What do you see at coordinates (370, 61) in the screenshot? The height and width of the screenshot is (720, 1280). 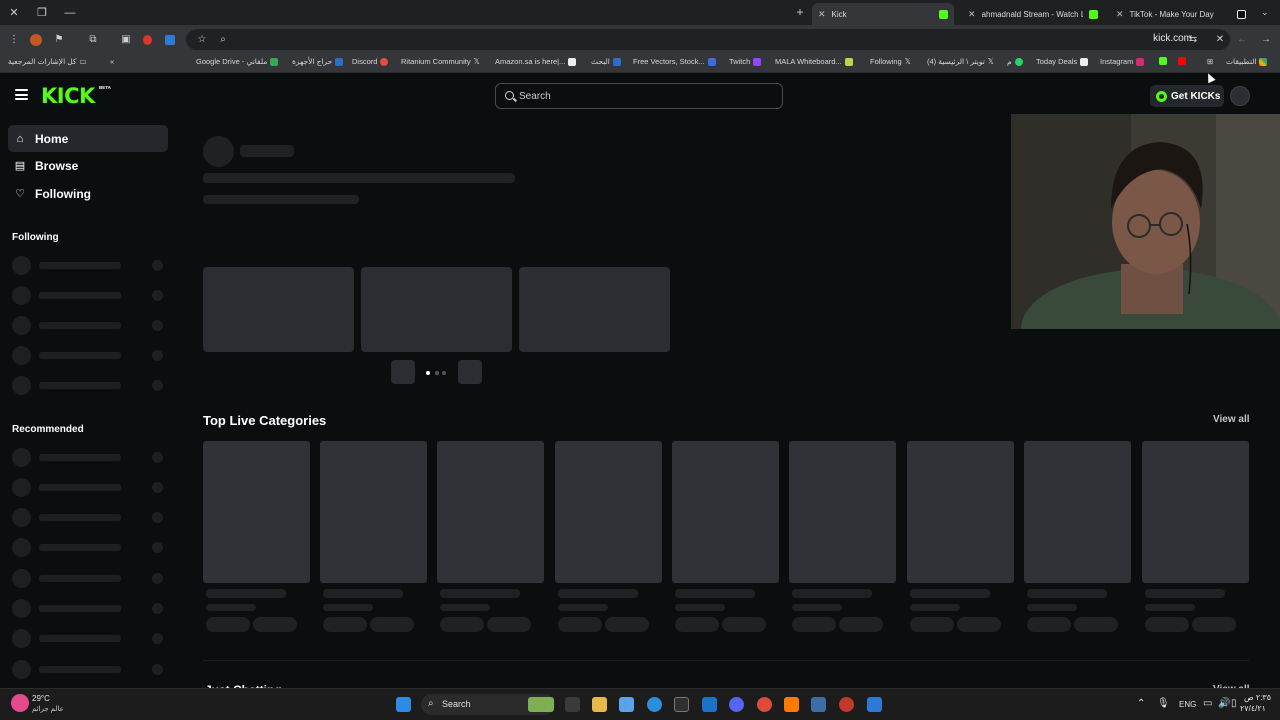 I see `bookmark-discord: Discord` at bounding box center [370, 61].